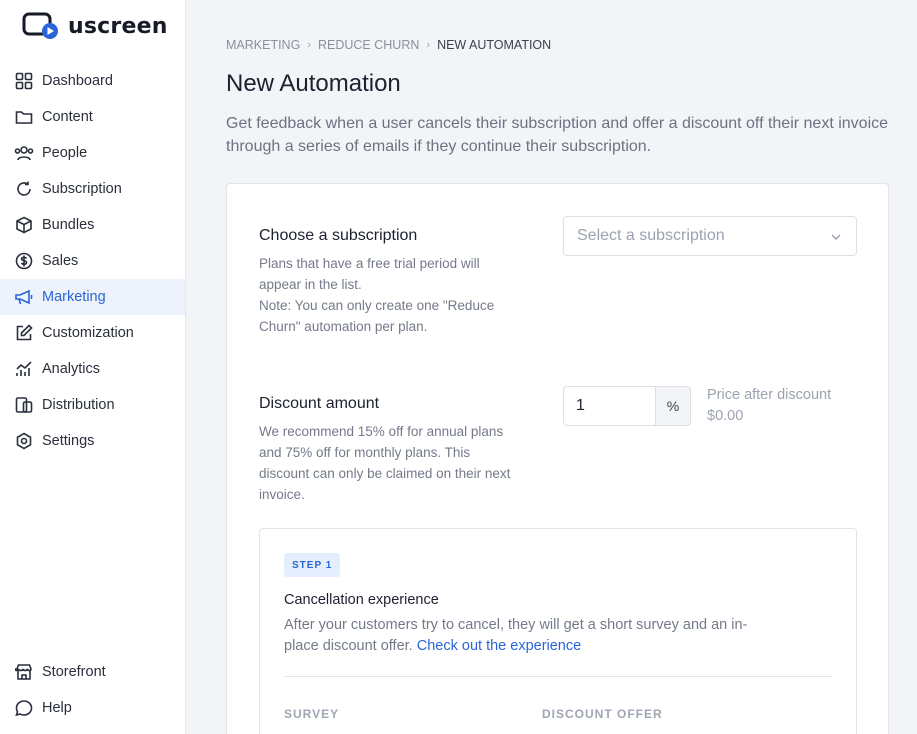 Image resolution: width=917 pixels, height=734 pixels. I want to click on storefront-icon, so click(24, 672).